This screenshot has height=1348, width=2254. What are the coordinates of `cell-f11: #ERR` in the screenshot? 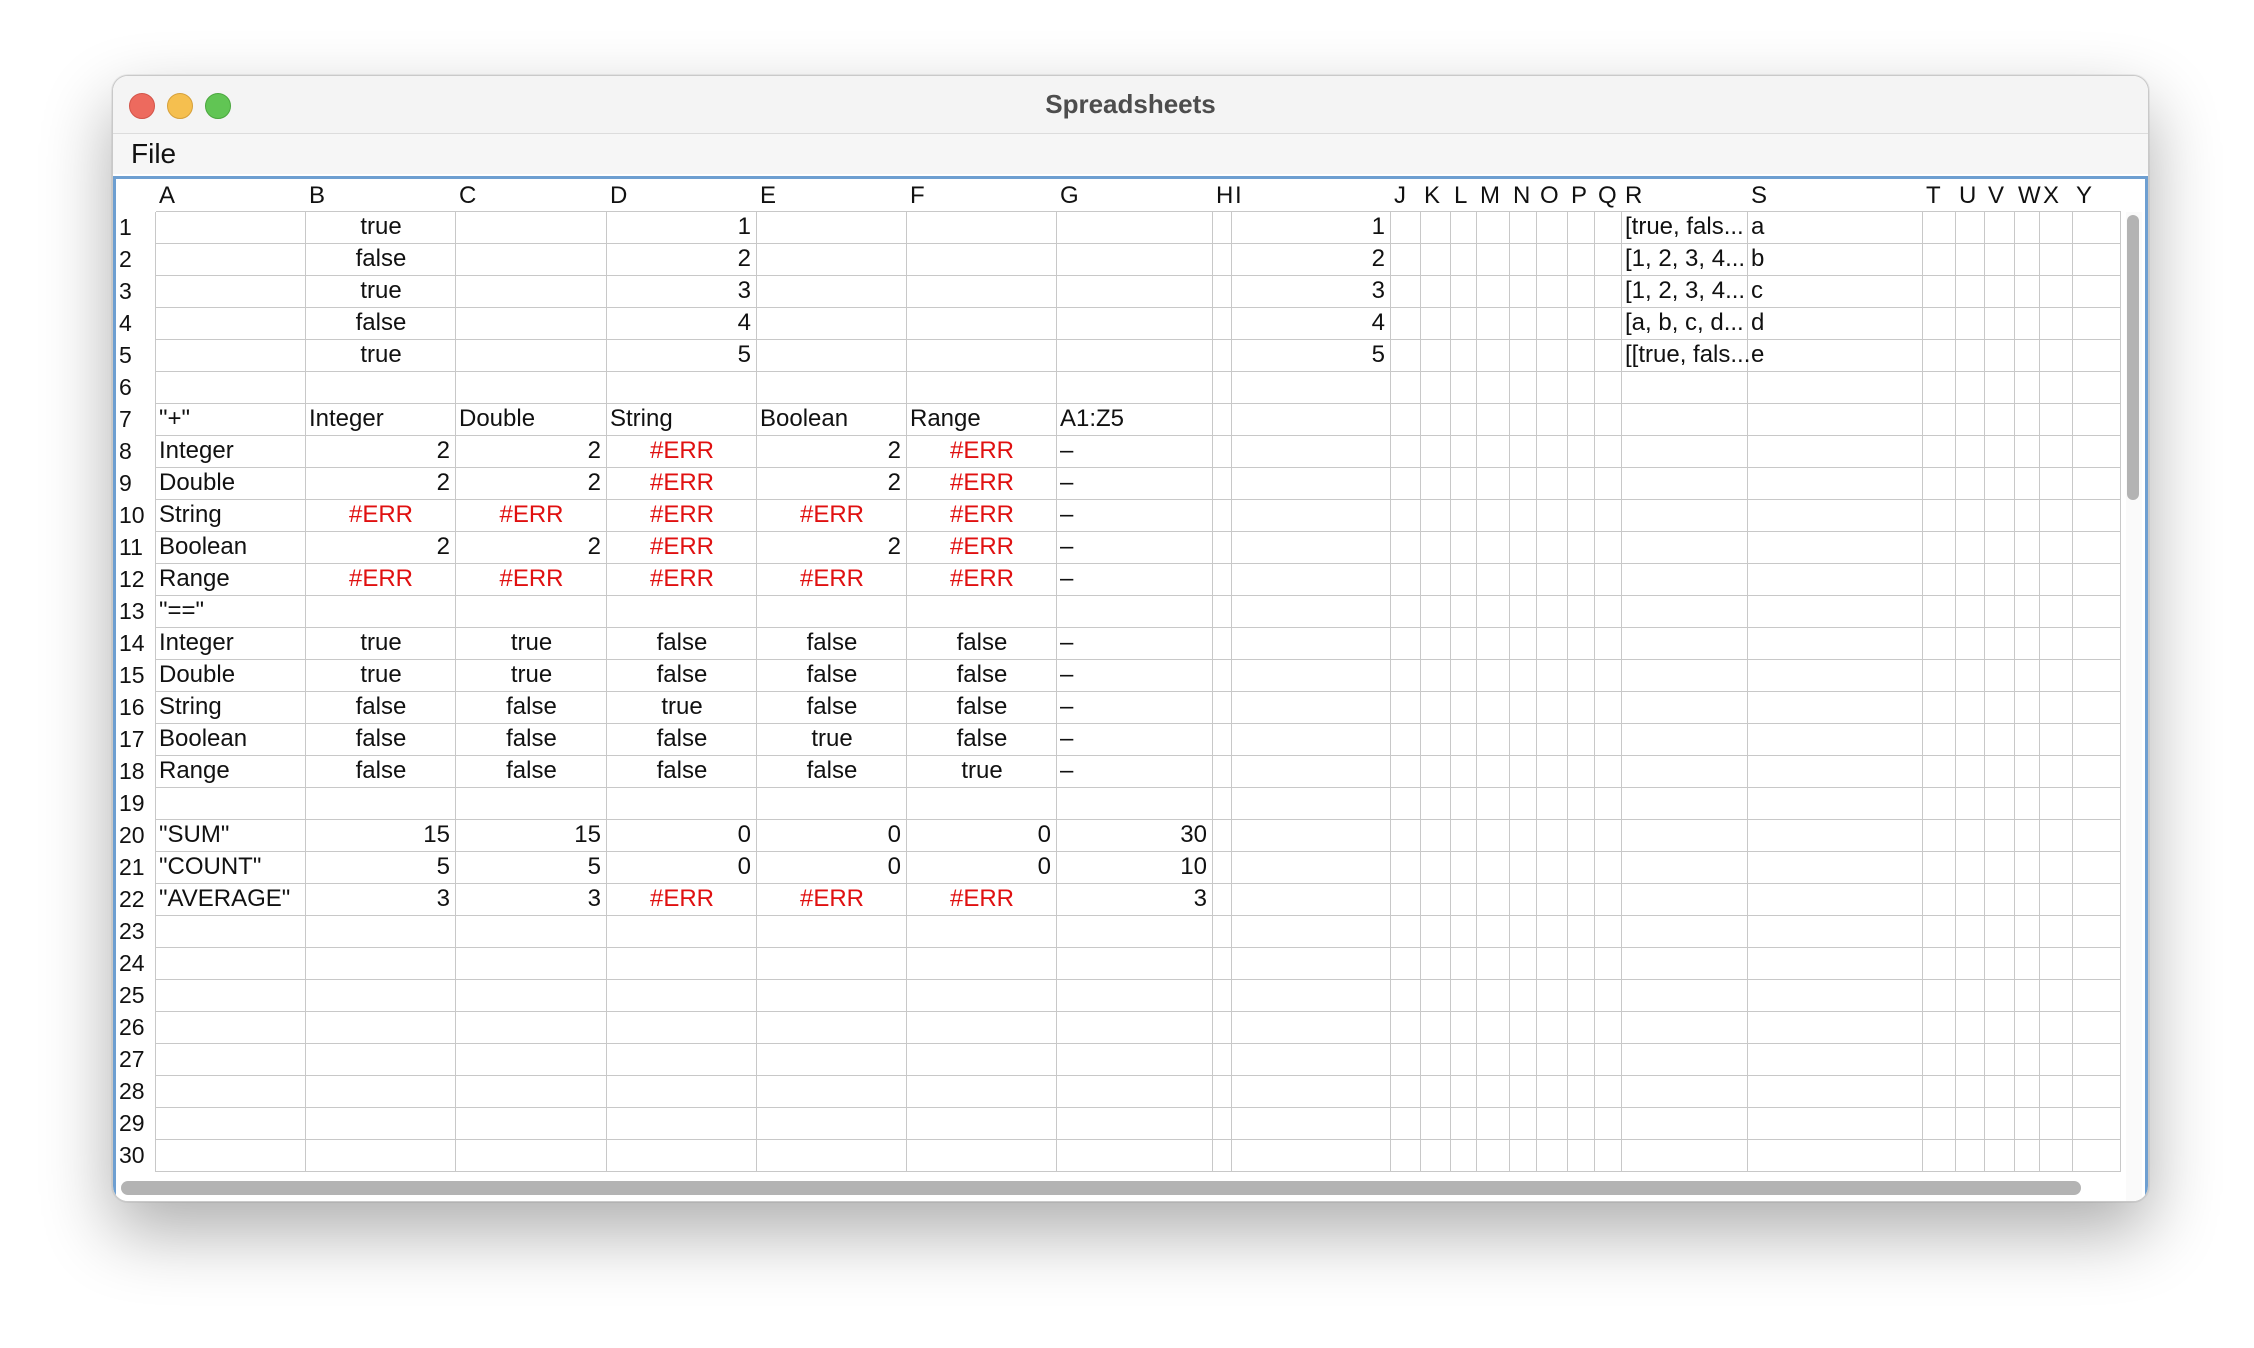 It's located at (982, 547).